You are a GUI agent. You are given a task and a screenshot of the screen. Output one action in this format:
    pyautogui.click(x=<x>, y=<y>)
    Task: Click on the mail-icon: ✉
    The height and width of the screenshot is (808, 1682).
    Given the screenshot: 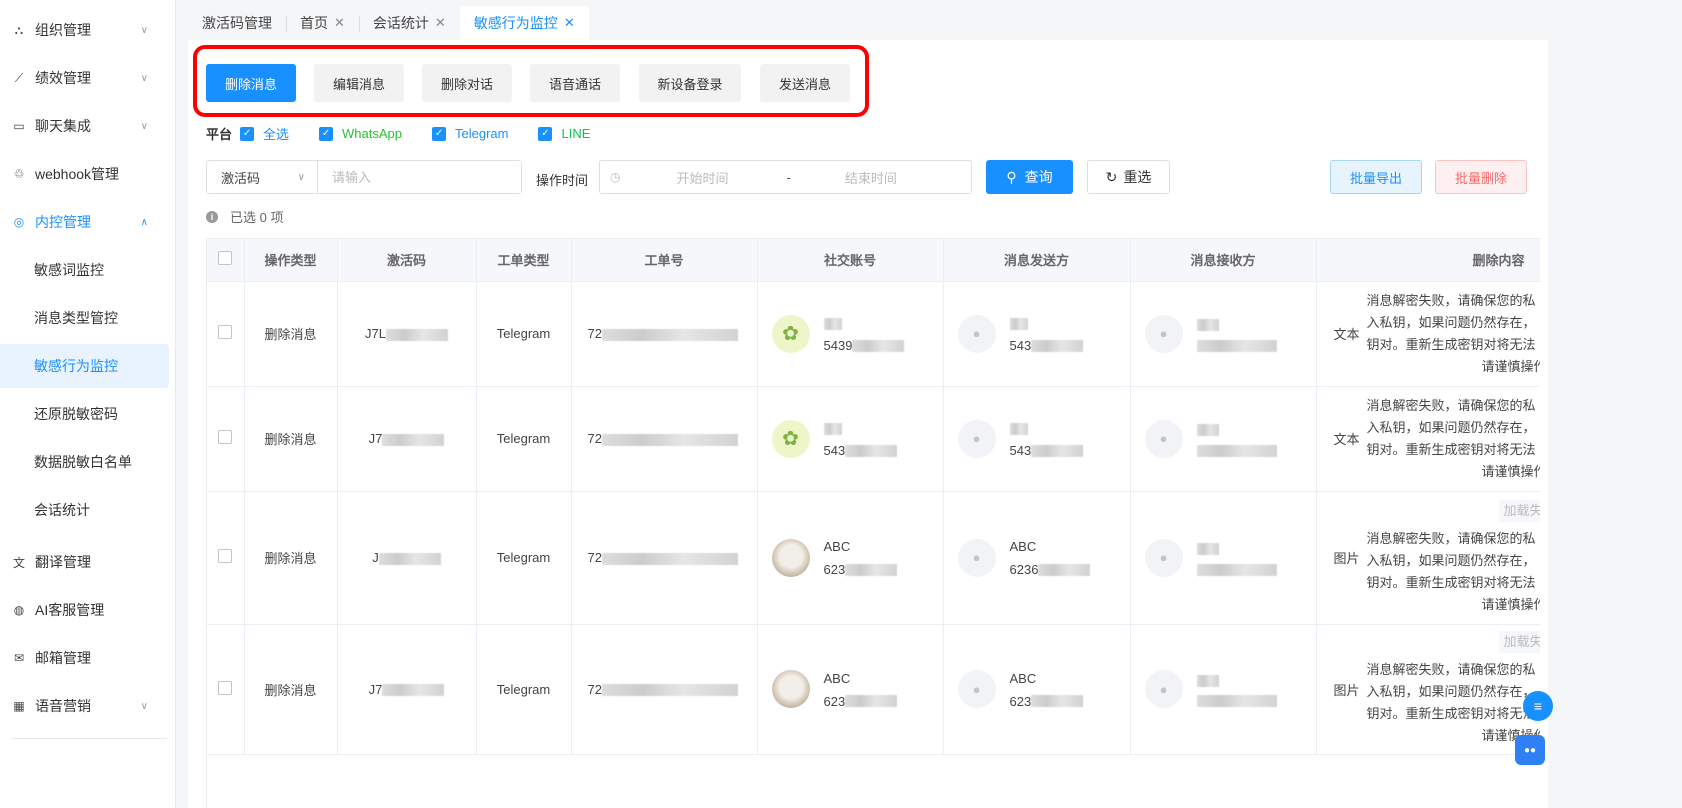 What is the action you would take?
    pyautogui.click(x=19, y=658)
    